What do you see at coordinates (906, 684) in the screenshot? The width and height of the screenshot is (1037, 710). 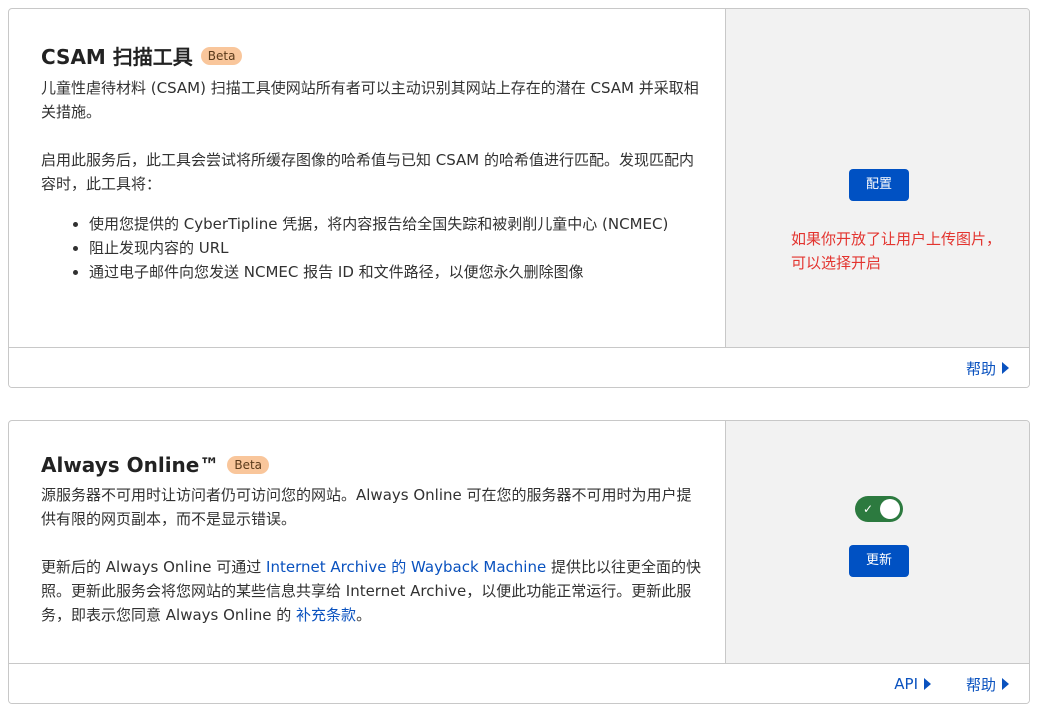 I see `api-label: API` at bounding box center [906, 684].